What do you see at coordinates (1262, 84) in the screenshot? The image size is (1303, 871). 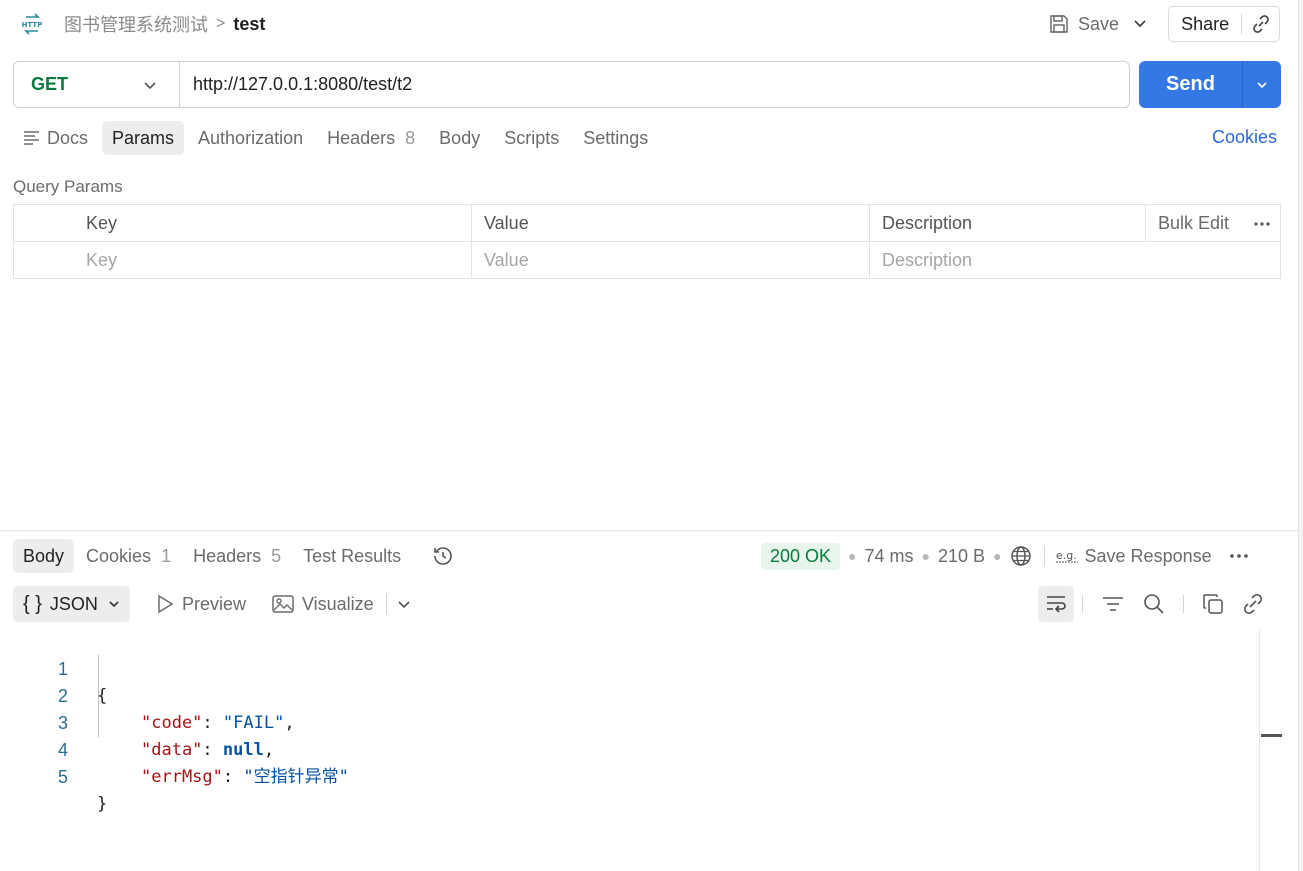 I see `send-options-chevron-icon` at bounding box center [1262, 84].